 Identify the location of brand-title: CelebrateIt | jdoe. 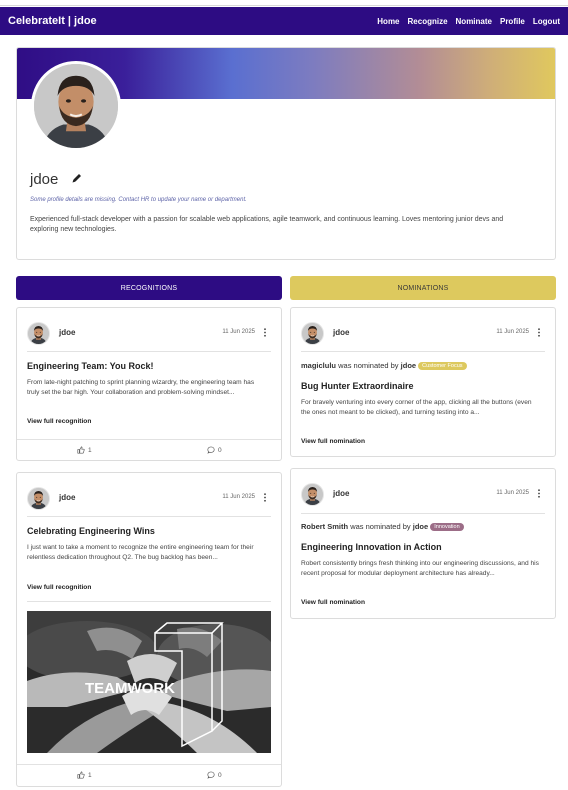
(192, 21).